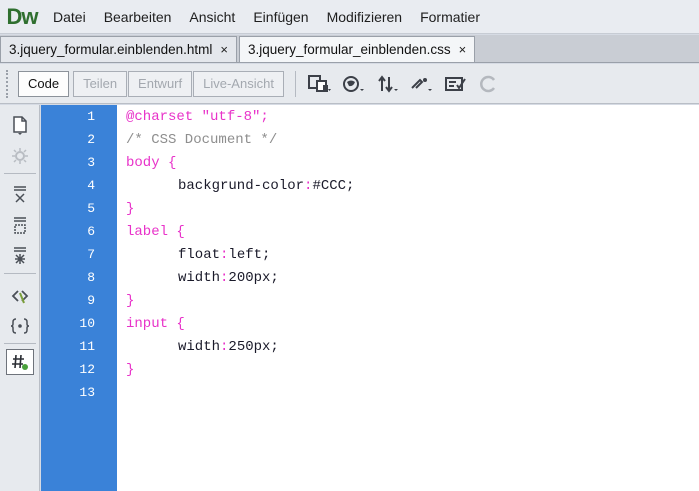  I want to click on live-code-icon, so click(422, 84).